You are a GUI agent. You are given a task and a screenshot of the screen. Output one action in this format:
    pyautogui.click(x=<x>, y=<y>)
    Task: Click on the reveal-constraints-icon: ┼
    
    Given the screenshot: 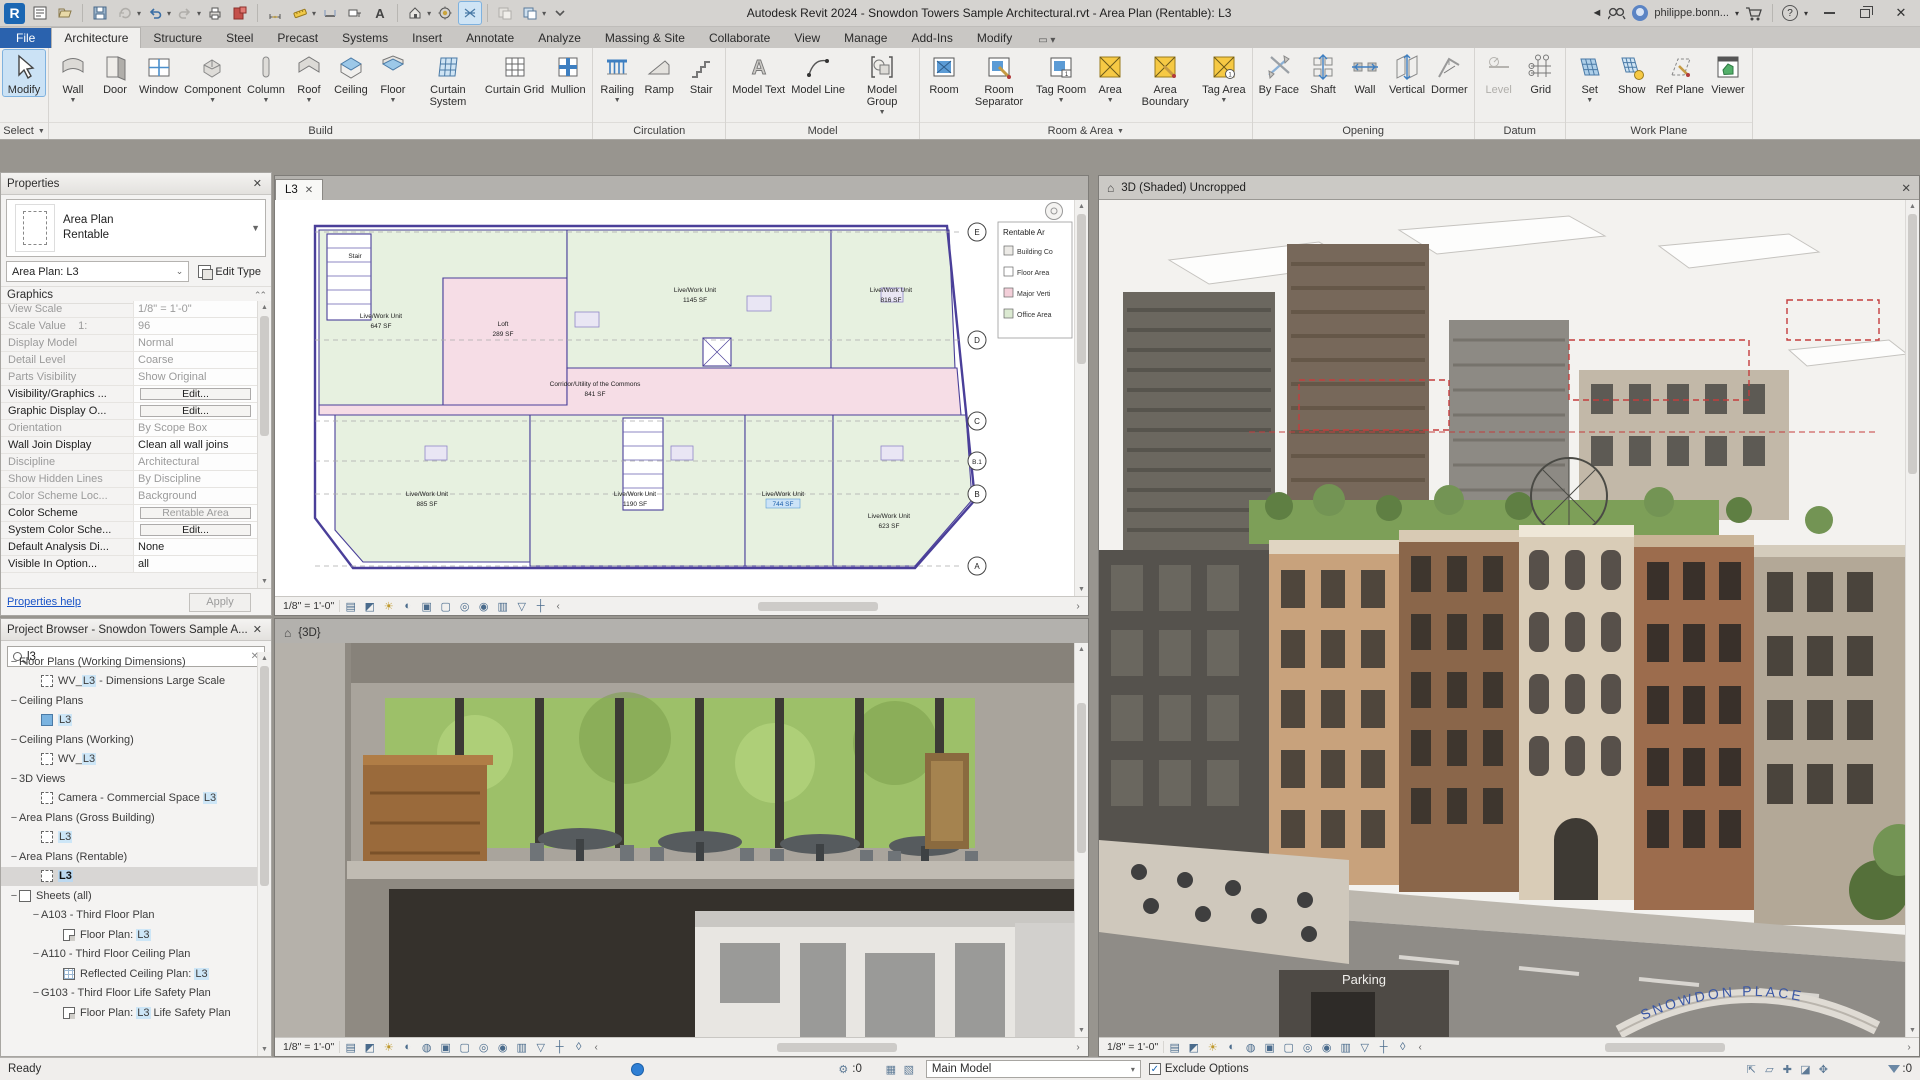 What is the action you would take?
    pyautogui.click(x=540, y=606)
    